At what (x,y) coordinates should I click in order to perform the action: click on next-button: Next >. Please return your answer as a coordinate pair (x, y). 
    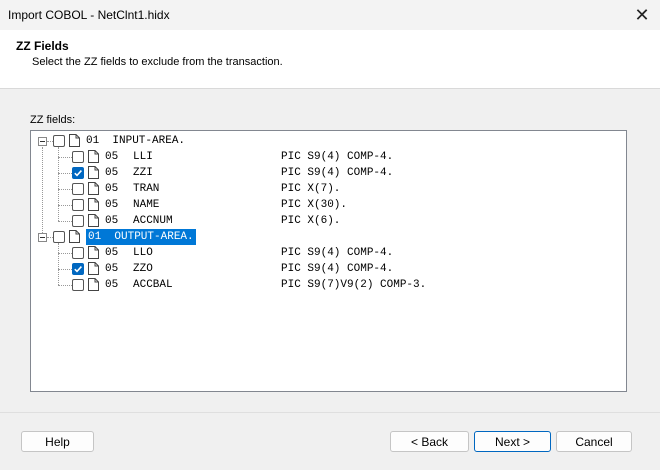
    Looking at the image, I should click on (512, 441).